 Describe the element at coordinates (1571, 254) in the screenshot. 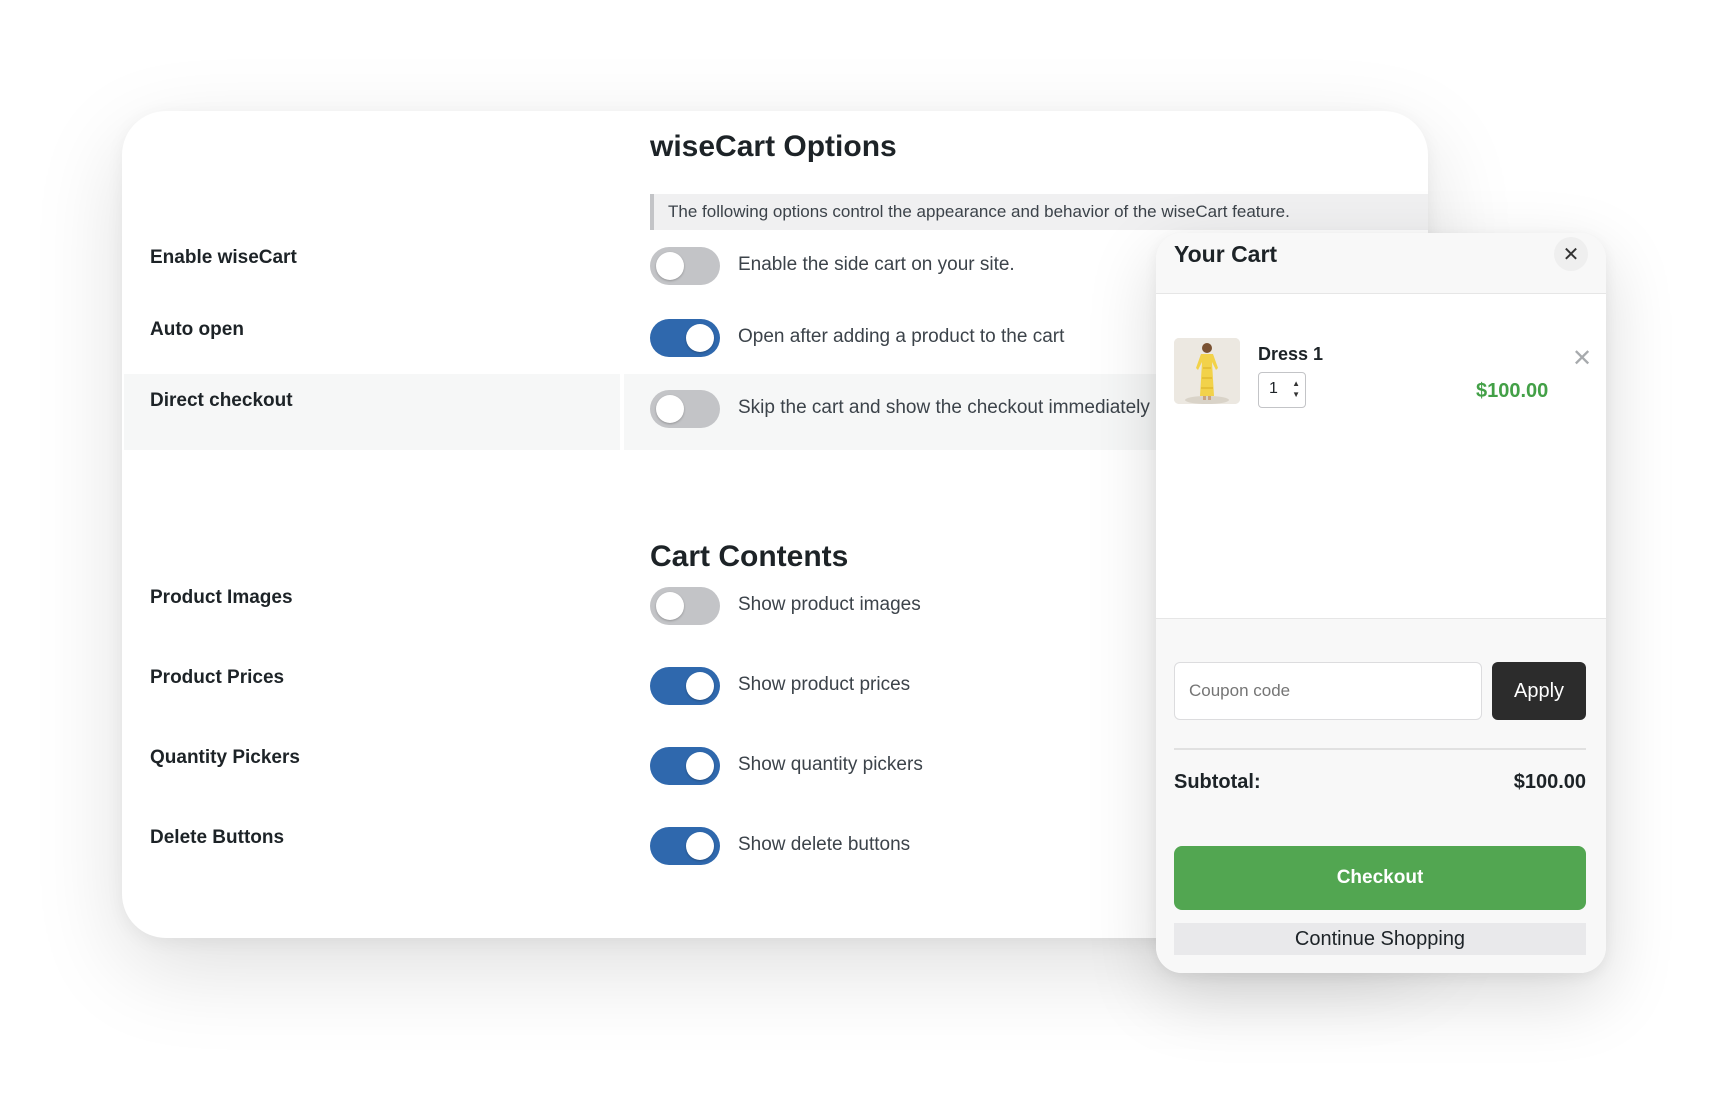

I see `close-icon: ✕` at that location.